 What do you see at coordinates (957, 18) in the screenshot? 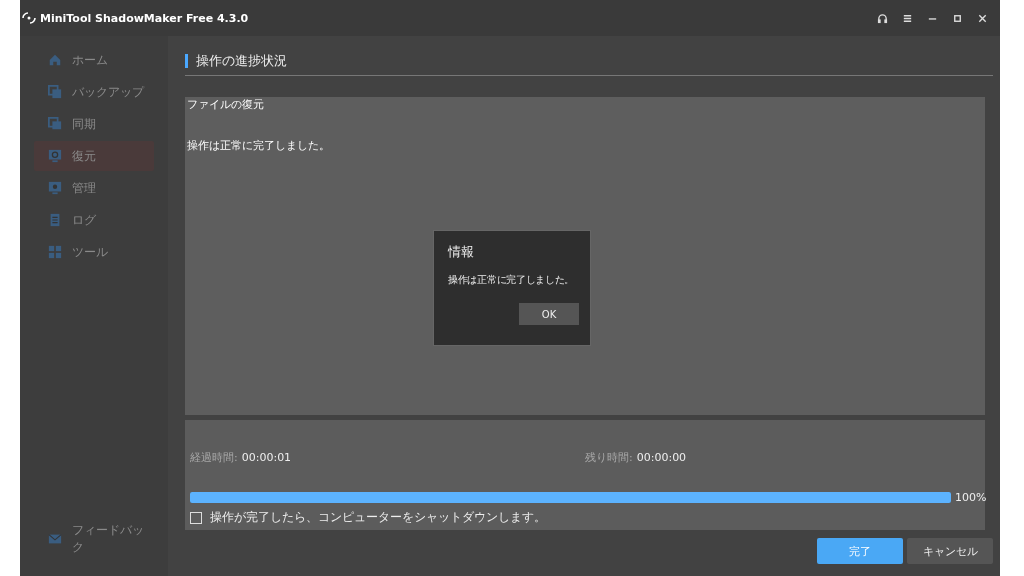
I see `maximize-icon` at bounding box center [957, 18].